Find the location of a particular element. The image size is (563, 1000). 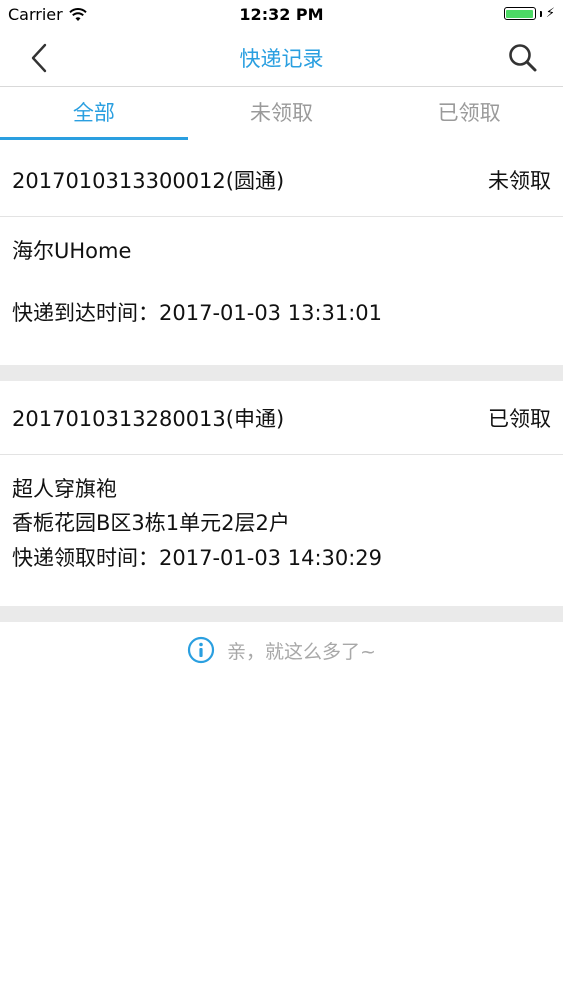

record-time-value: 2017-01-03 13:31:01 is located at coordinates (271, 313).